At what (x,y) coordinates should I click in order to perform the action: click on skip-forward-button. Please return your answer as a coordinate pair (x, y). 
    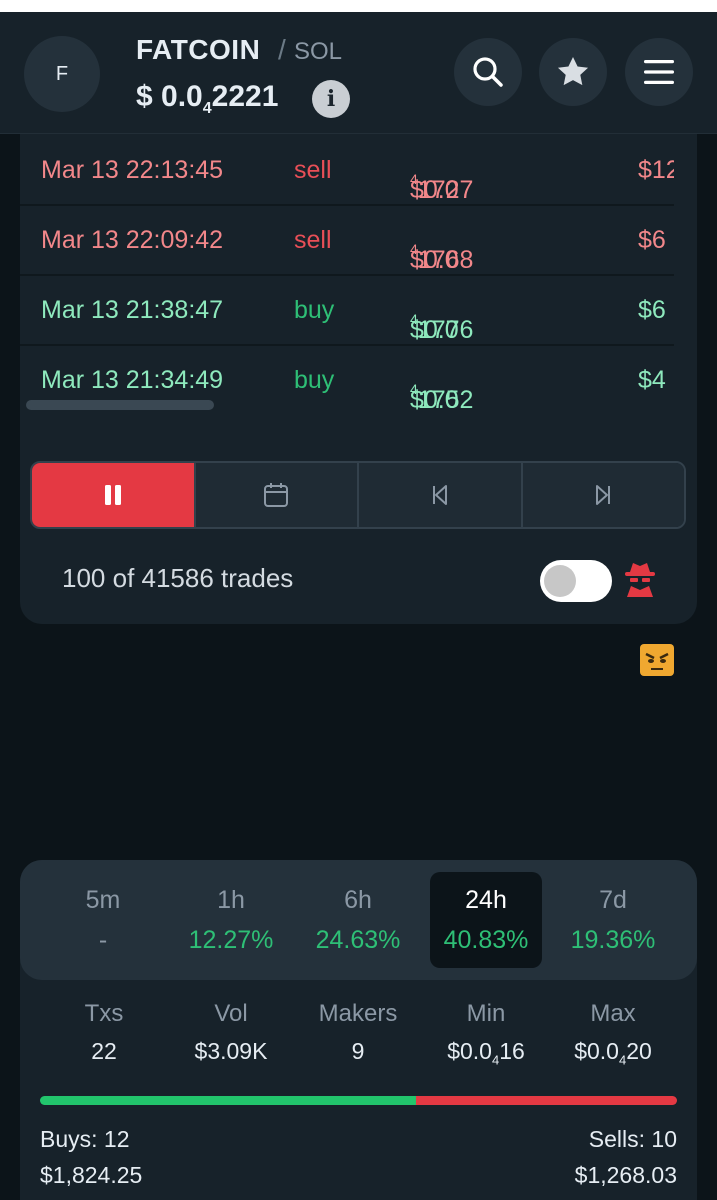
    Looking at the image, I should click on (603, 495).